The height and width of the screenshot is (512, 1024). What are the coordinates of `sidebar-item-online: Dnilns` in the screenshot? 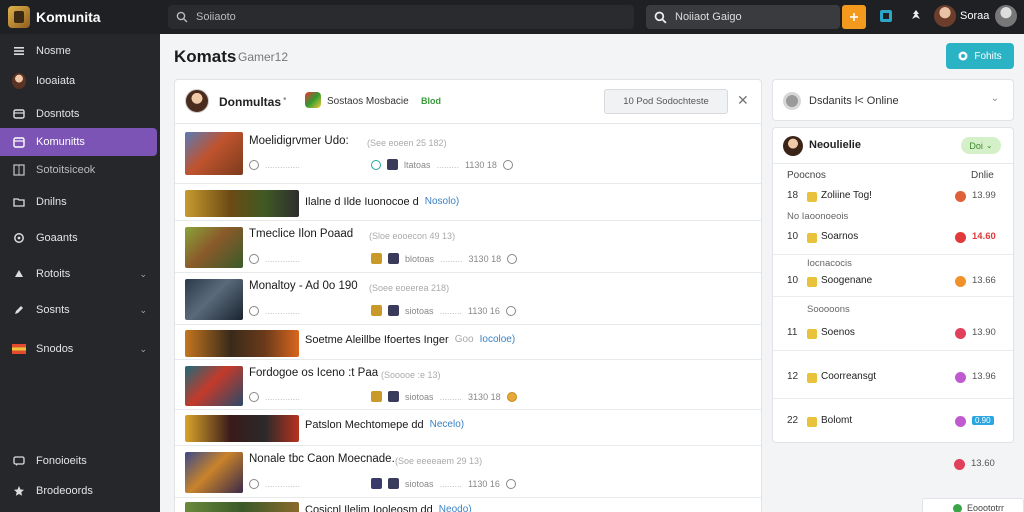 It's located at (78, 202).